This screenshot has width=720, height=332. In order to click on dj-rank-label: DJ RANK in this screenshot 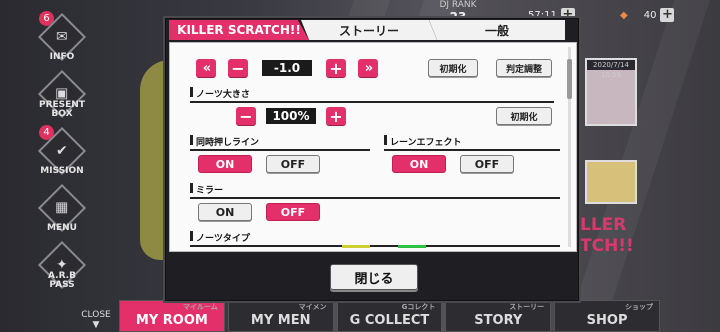, I will do `click(458, 5)`.